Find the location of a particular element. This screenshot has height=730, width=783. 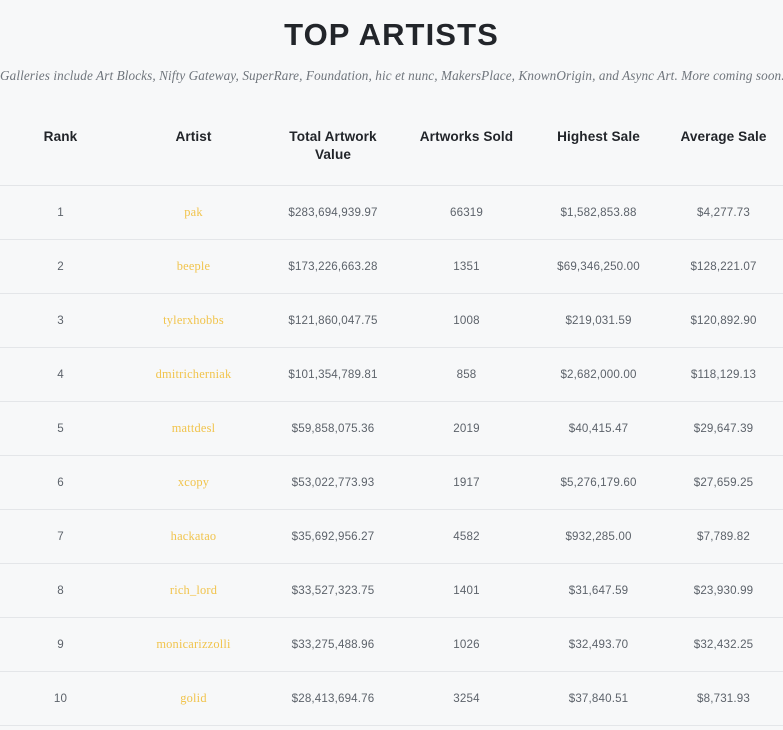

cell-sold: 3254 is located at coordinates (466, 698).